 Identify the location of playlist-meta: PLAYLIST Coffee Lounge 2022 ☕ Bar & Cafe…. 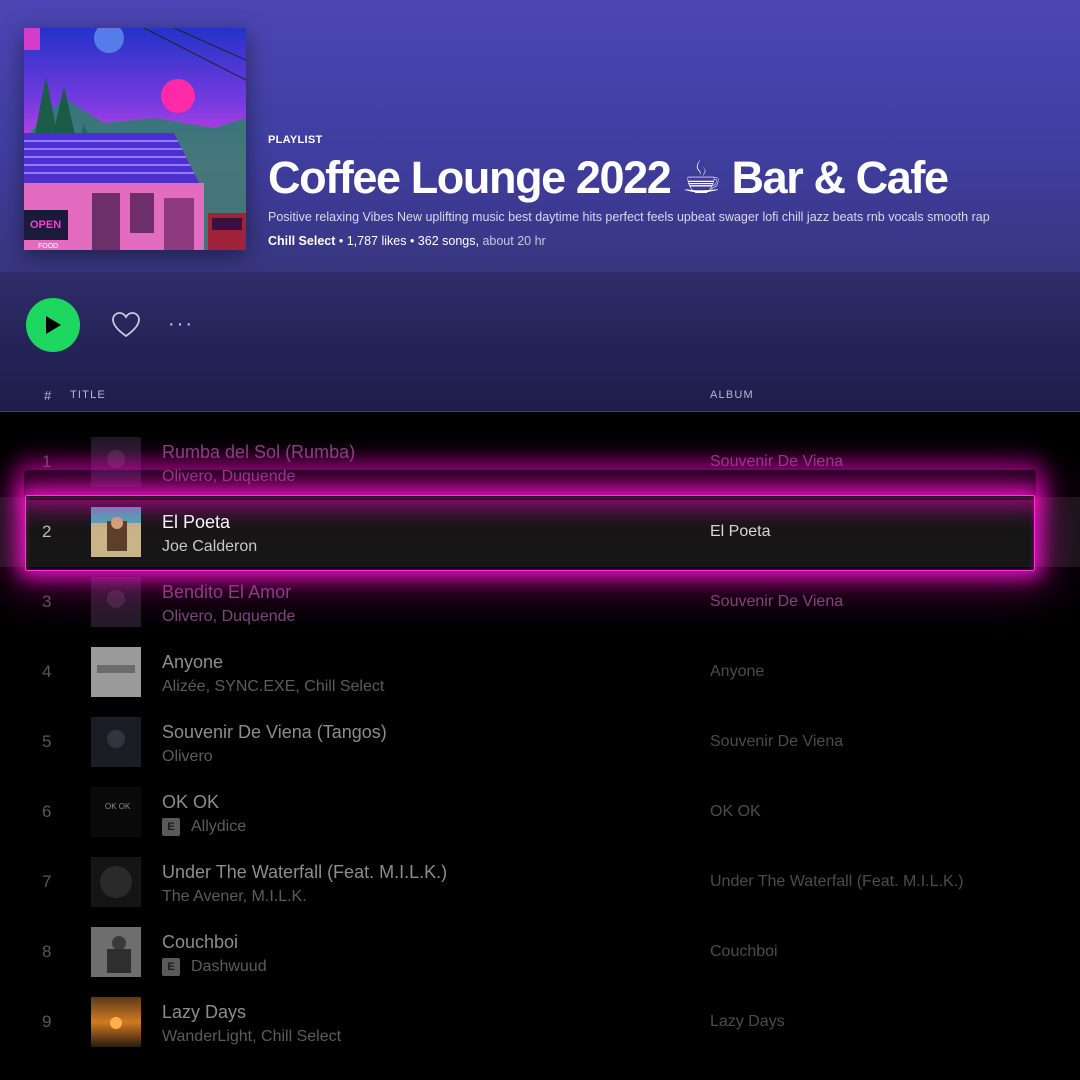
(668, 191).